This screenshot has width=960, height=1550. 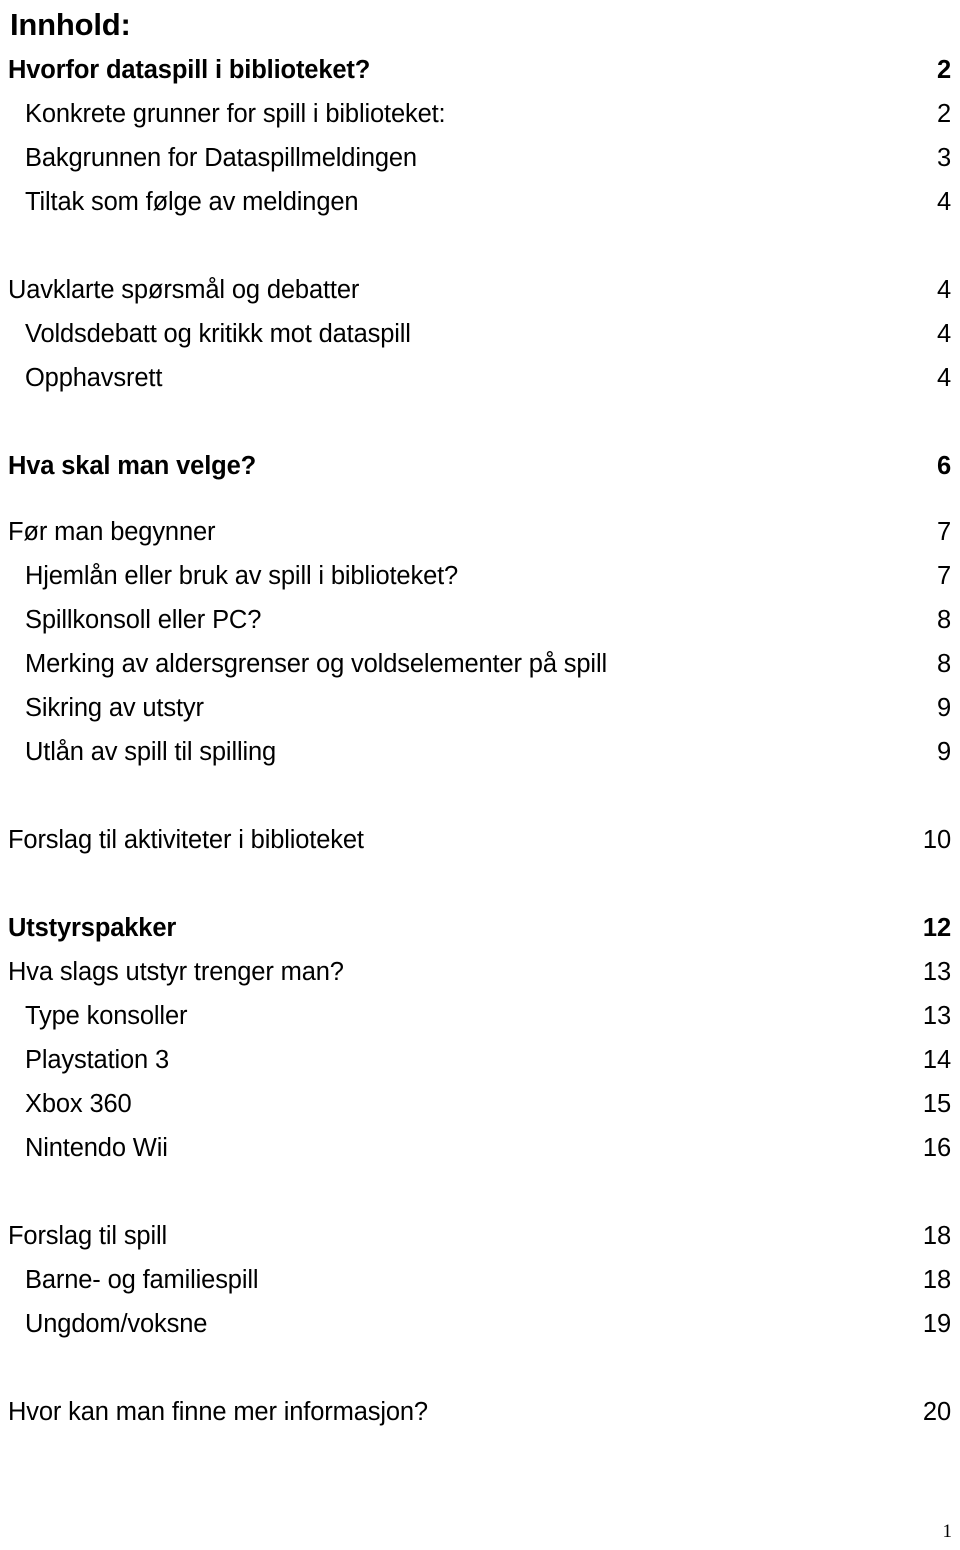 What do you see at coordinates (192, 202) in the screenshot?
I see `toc-entry-title: Tiltak som følge av meldingen` at bounding box center [192, 202].